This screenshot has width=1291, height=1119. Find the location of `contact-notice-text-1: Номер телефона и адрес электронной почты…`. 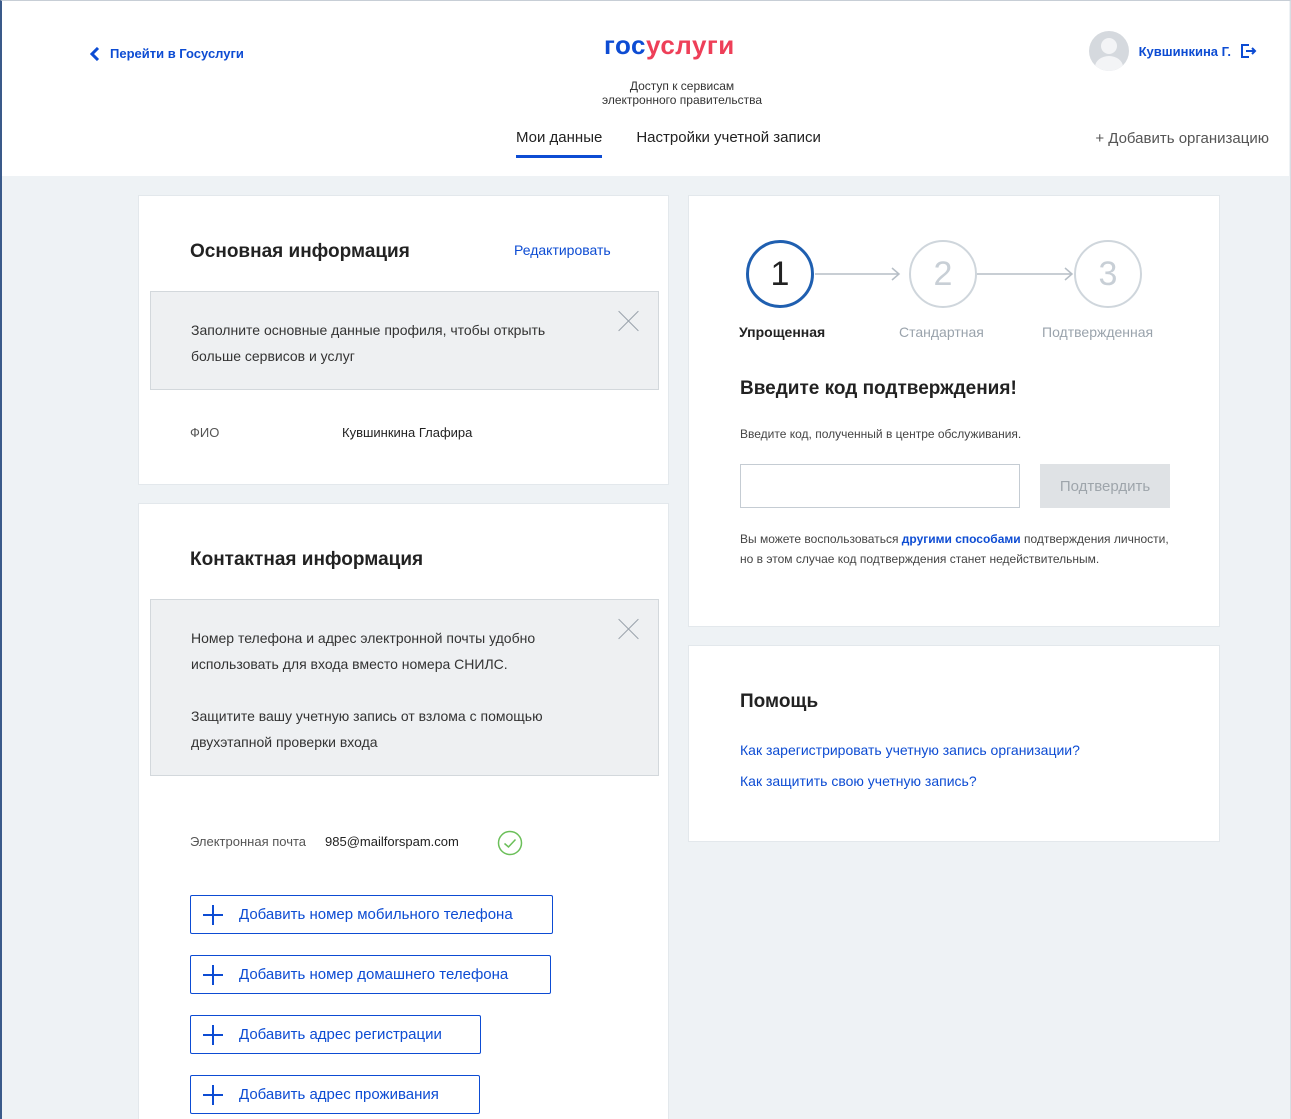

contact-notice-text-1: Номер телефона и адрес электронной почты… is located at coordinates (363, 651).